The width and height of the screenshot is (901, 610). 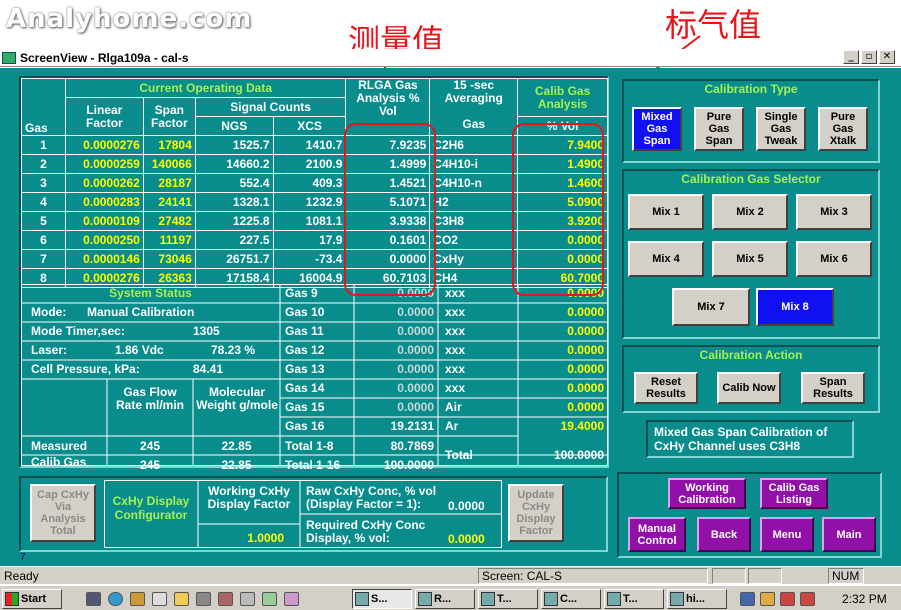 I want to click on hdr-linear-factor: Linear Factor, so click(x=104, y=116).